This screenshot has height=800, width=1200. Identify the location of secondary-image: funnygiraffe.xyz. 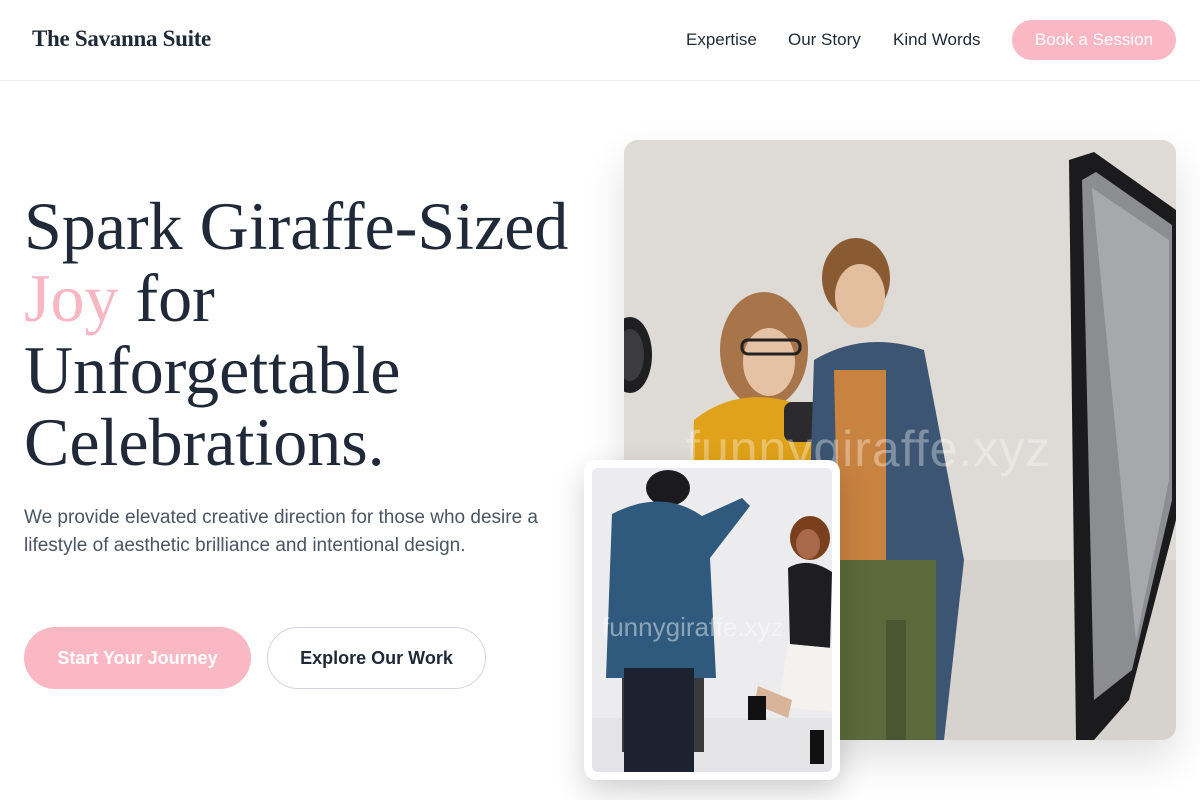
(712, 620).